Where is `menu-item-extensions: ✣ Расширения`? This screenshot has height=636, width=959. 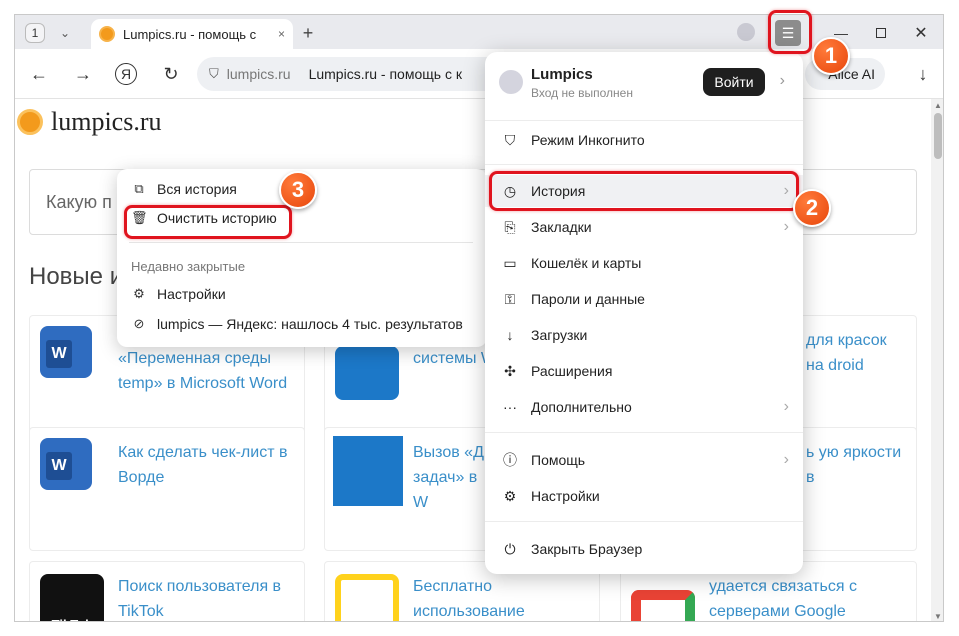 menu-item-extensions: ✣ Расширения is located at coordinates (644, 371).